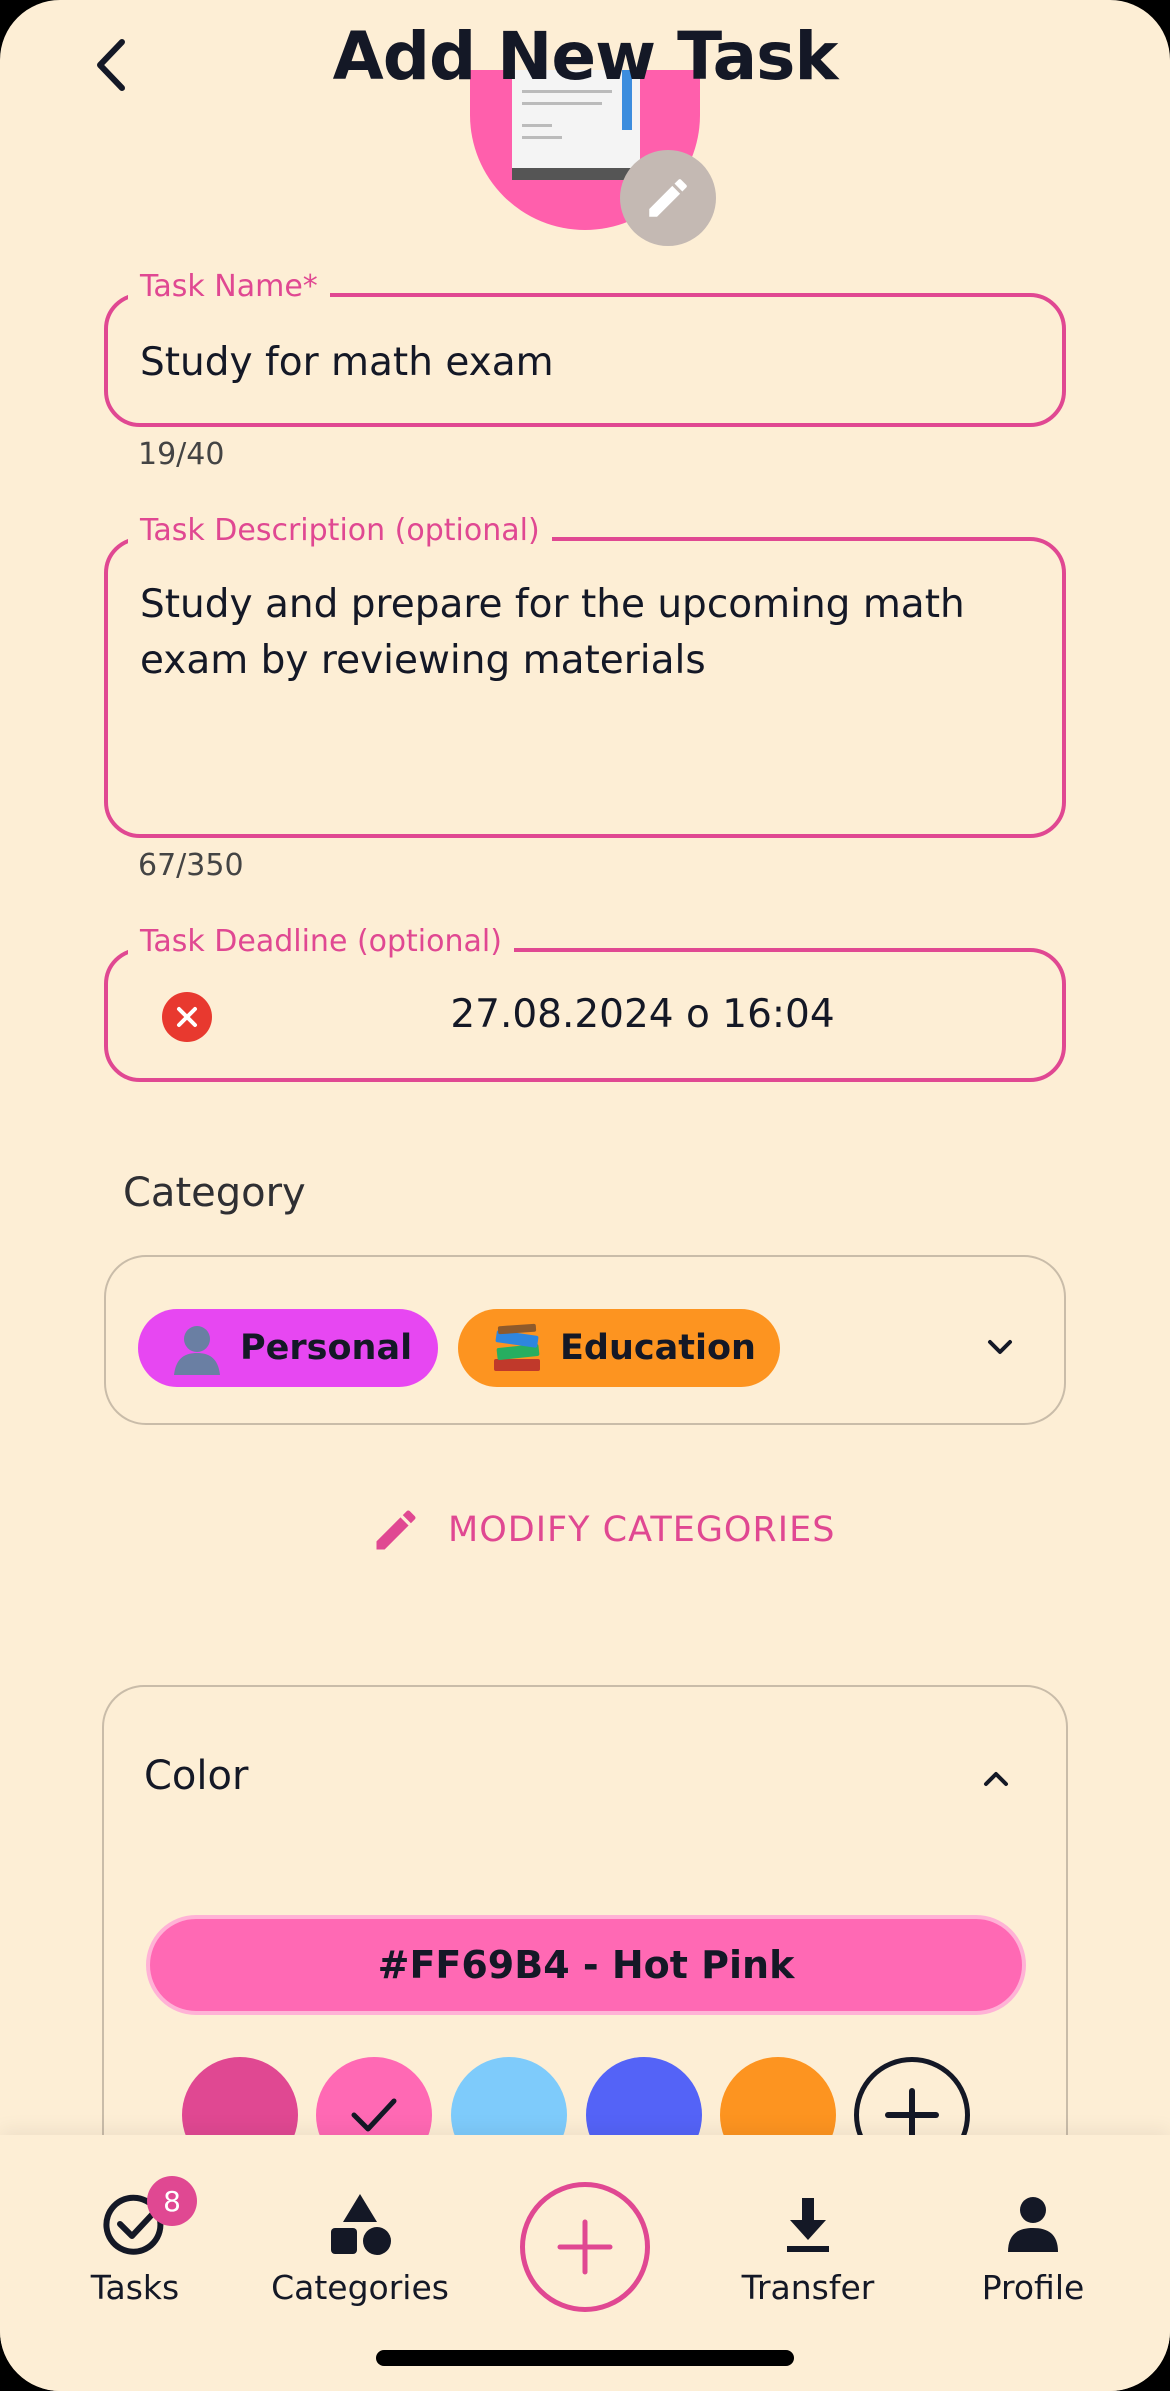  I want to click on task-description-line: Study and prepare for the upcoming math, so click(552, 604).